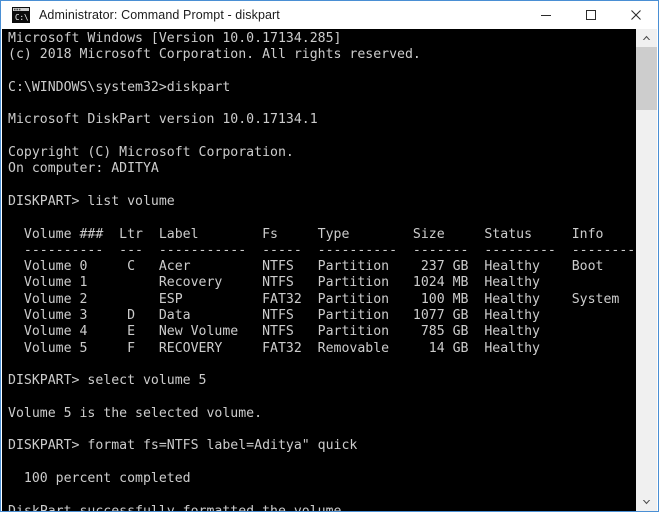 This screenshot has height=512, width=659. I want to click on svg-text: C:\, so click(22, 17).